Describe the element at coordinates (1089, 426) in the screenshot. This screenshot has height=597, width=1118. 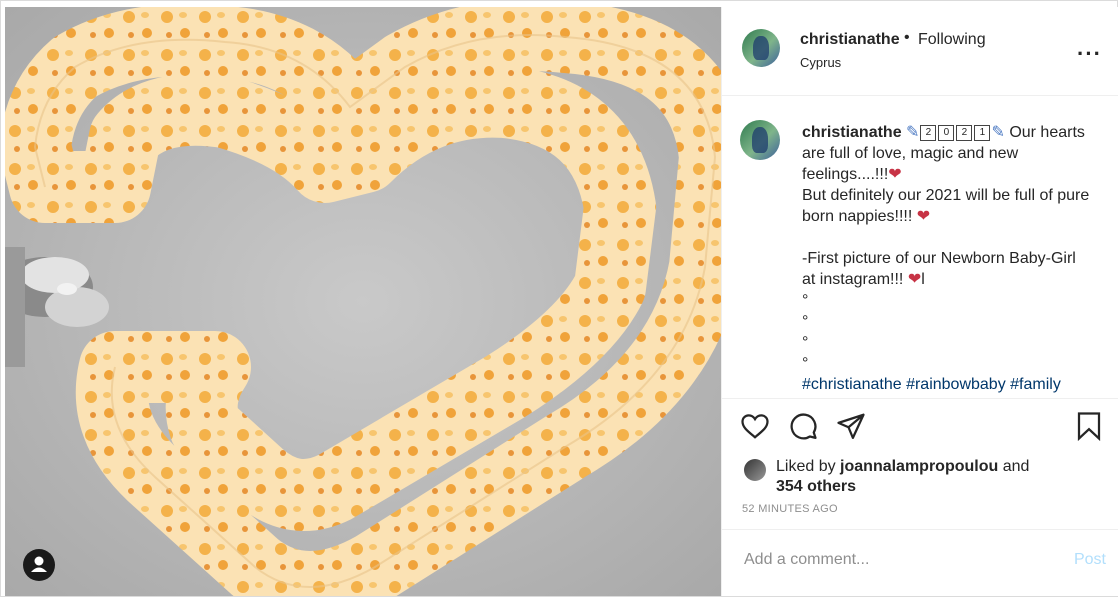
I see `bookmark-icon` at that location.